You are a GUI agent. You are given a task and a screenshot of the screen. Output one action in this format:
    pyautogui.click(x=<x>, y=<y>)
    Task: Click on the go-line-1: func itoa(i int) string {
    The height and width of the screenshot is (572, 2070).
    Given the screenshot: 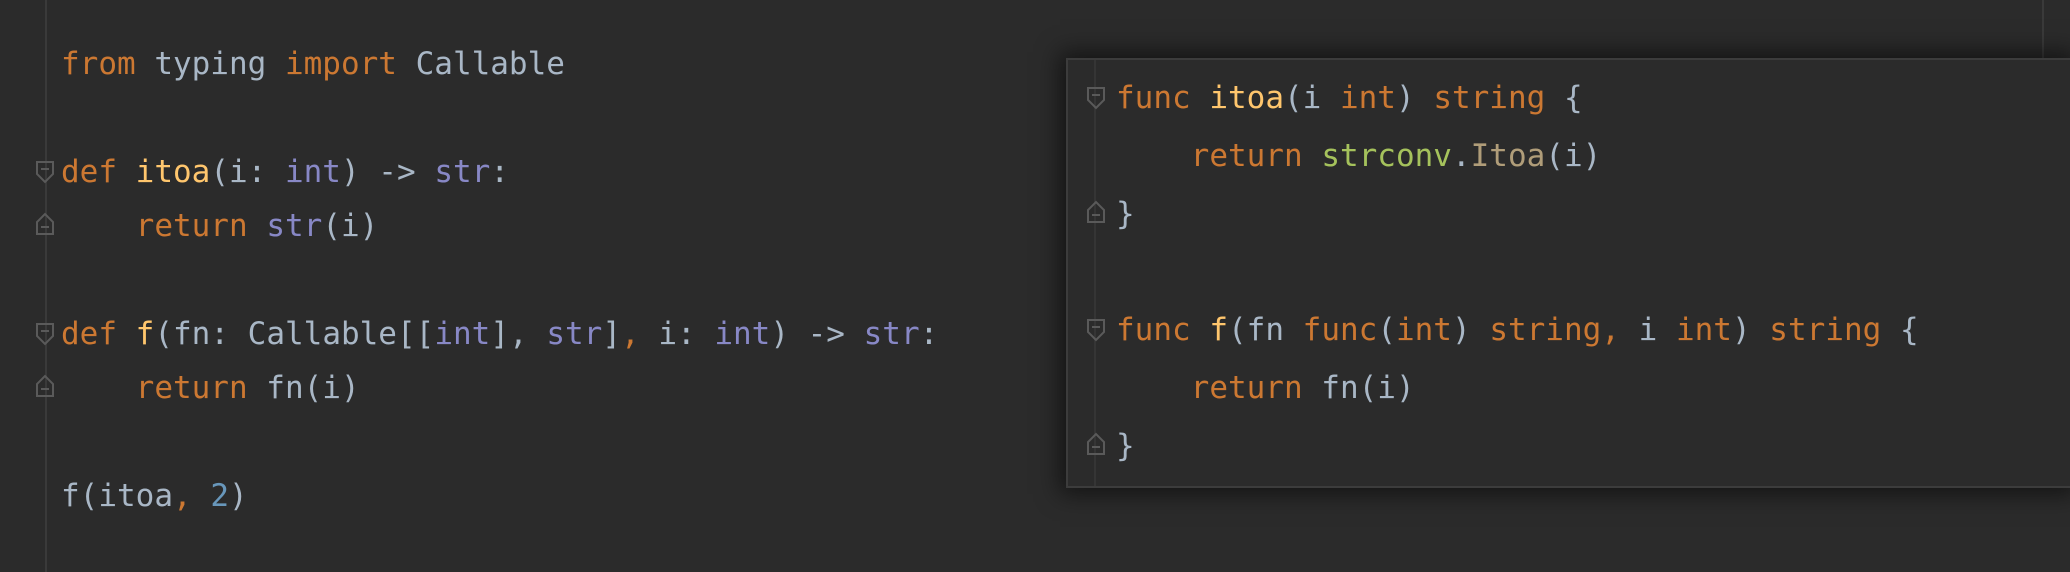 What is the action you would take?
    pyautogui.click(x=1349, y=98)
    